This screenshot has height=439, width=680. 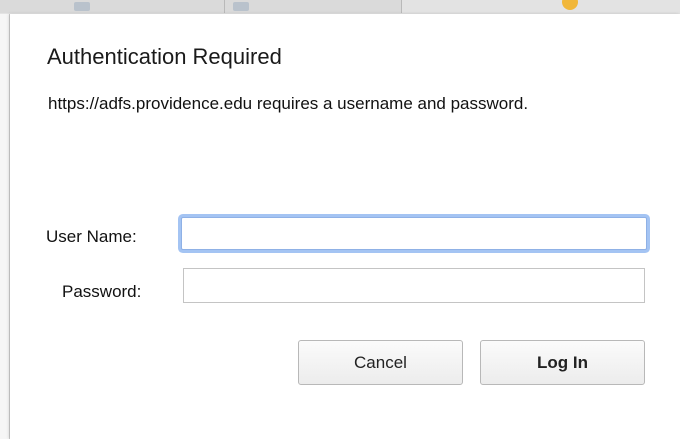 What do you see at coordinates (102, 291) in the screenshot?
I see `password-label: Password:` at bounding box center [102, 291].